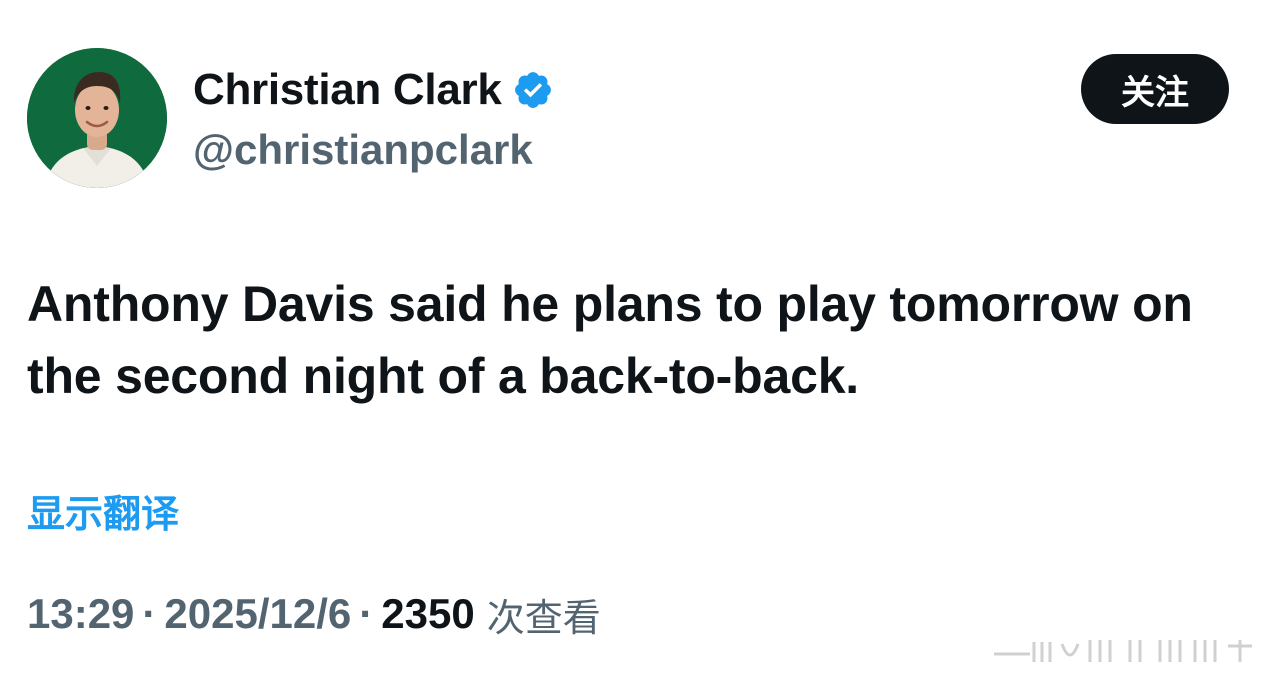 Image resolution: width=1280 pixels, height=686 pixels. I want to click on tweet-meta: 13:29 · 2025/12/6 · 2350 次查看, so click(314, 614).